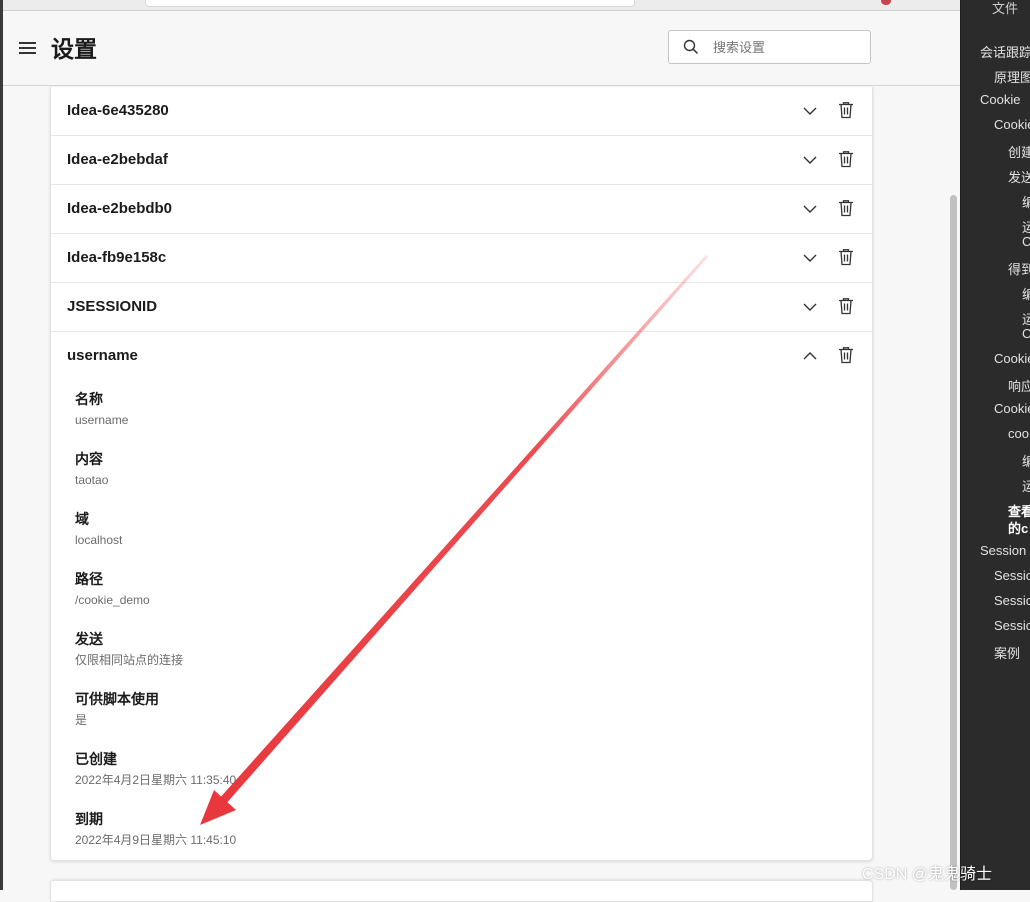  I want to click on next-card-edge, so click(461, 891).